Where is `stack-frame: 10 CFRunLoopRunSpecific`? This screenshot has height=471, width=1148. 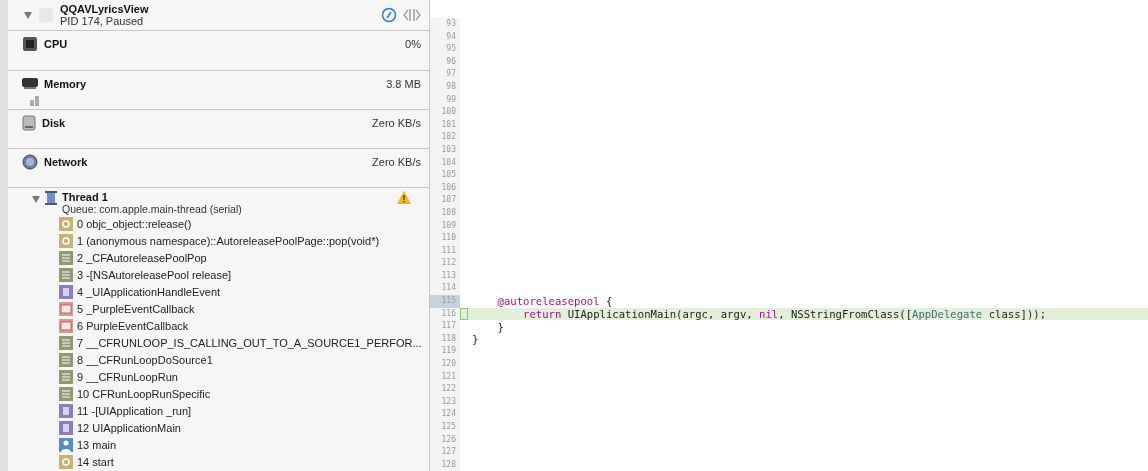 stack-frame: 10 CFRunLoopRunSpecific is located at coordinates (144, 394).